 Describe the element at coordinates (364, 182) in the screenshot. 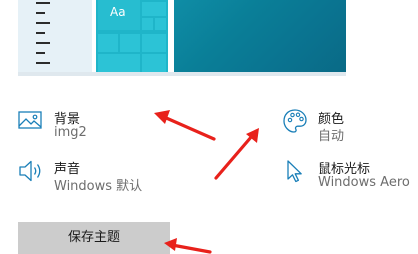

I see `cursor-value: Windows Aero` at that location.